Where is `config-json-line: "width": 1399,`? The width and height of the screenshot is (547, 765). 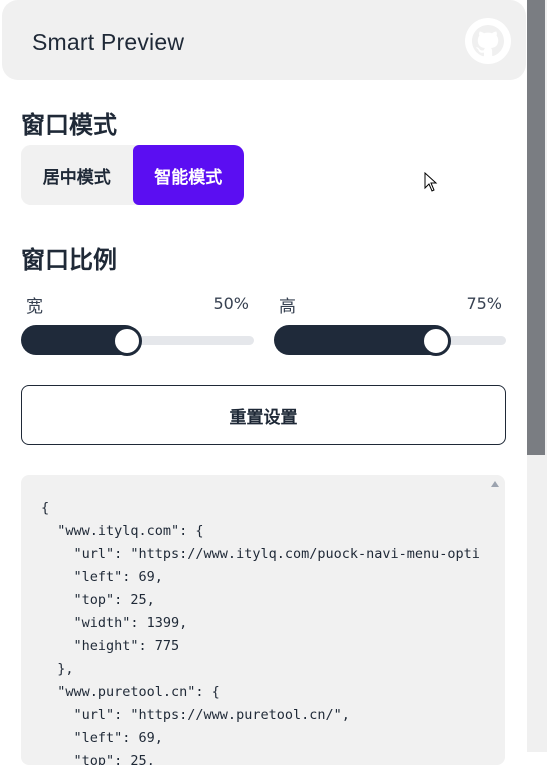 config-json-line: "width": 1399, is located at coordinates (130, 623).